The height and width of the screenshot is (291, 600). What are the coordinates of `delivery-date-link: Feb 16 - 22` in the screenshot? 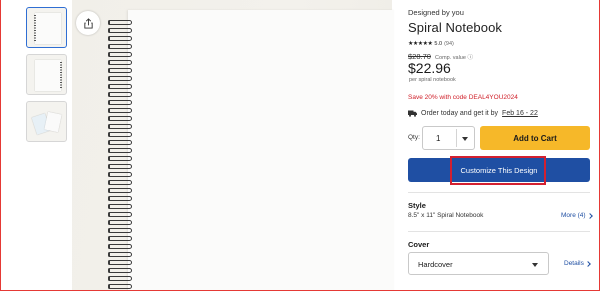 It's located at (520, 113).